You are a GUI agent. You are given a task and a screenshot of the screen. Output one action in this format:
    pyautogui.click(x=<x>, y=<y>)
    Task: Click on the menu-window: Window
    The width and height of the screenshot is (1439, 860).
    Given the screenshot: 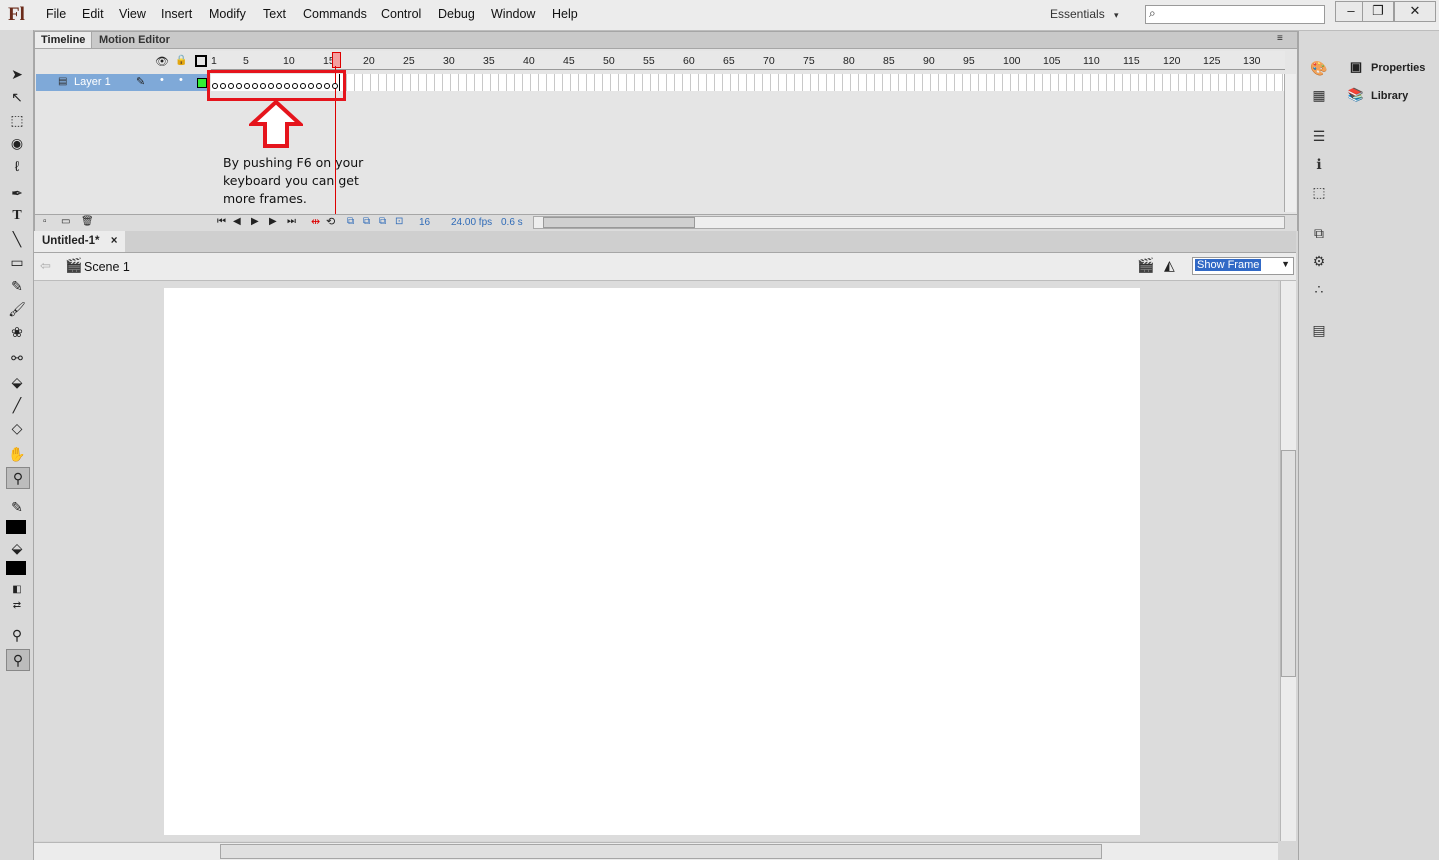 What is the action you would take?
    pyautogui.click(x=513, y=14)
    